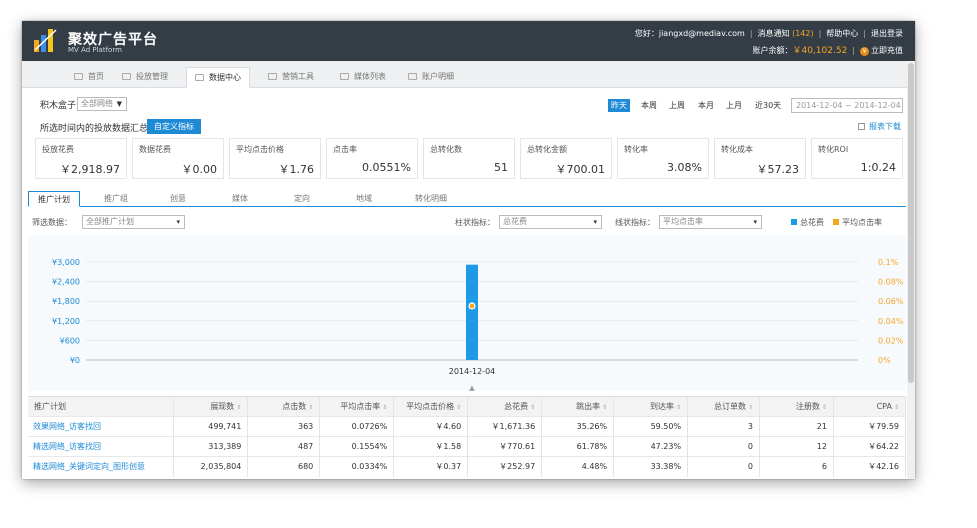  Describe the element at coordinates (566, 158) in the screenshot. I see `metric-card: 总转化金额 ￥700.01` at that location.